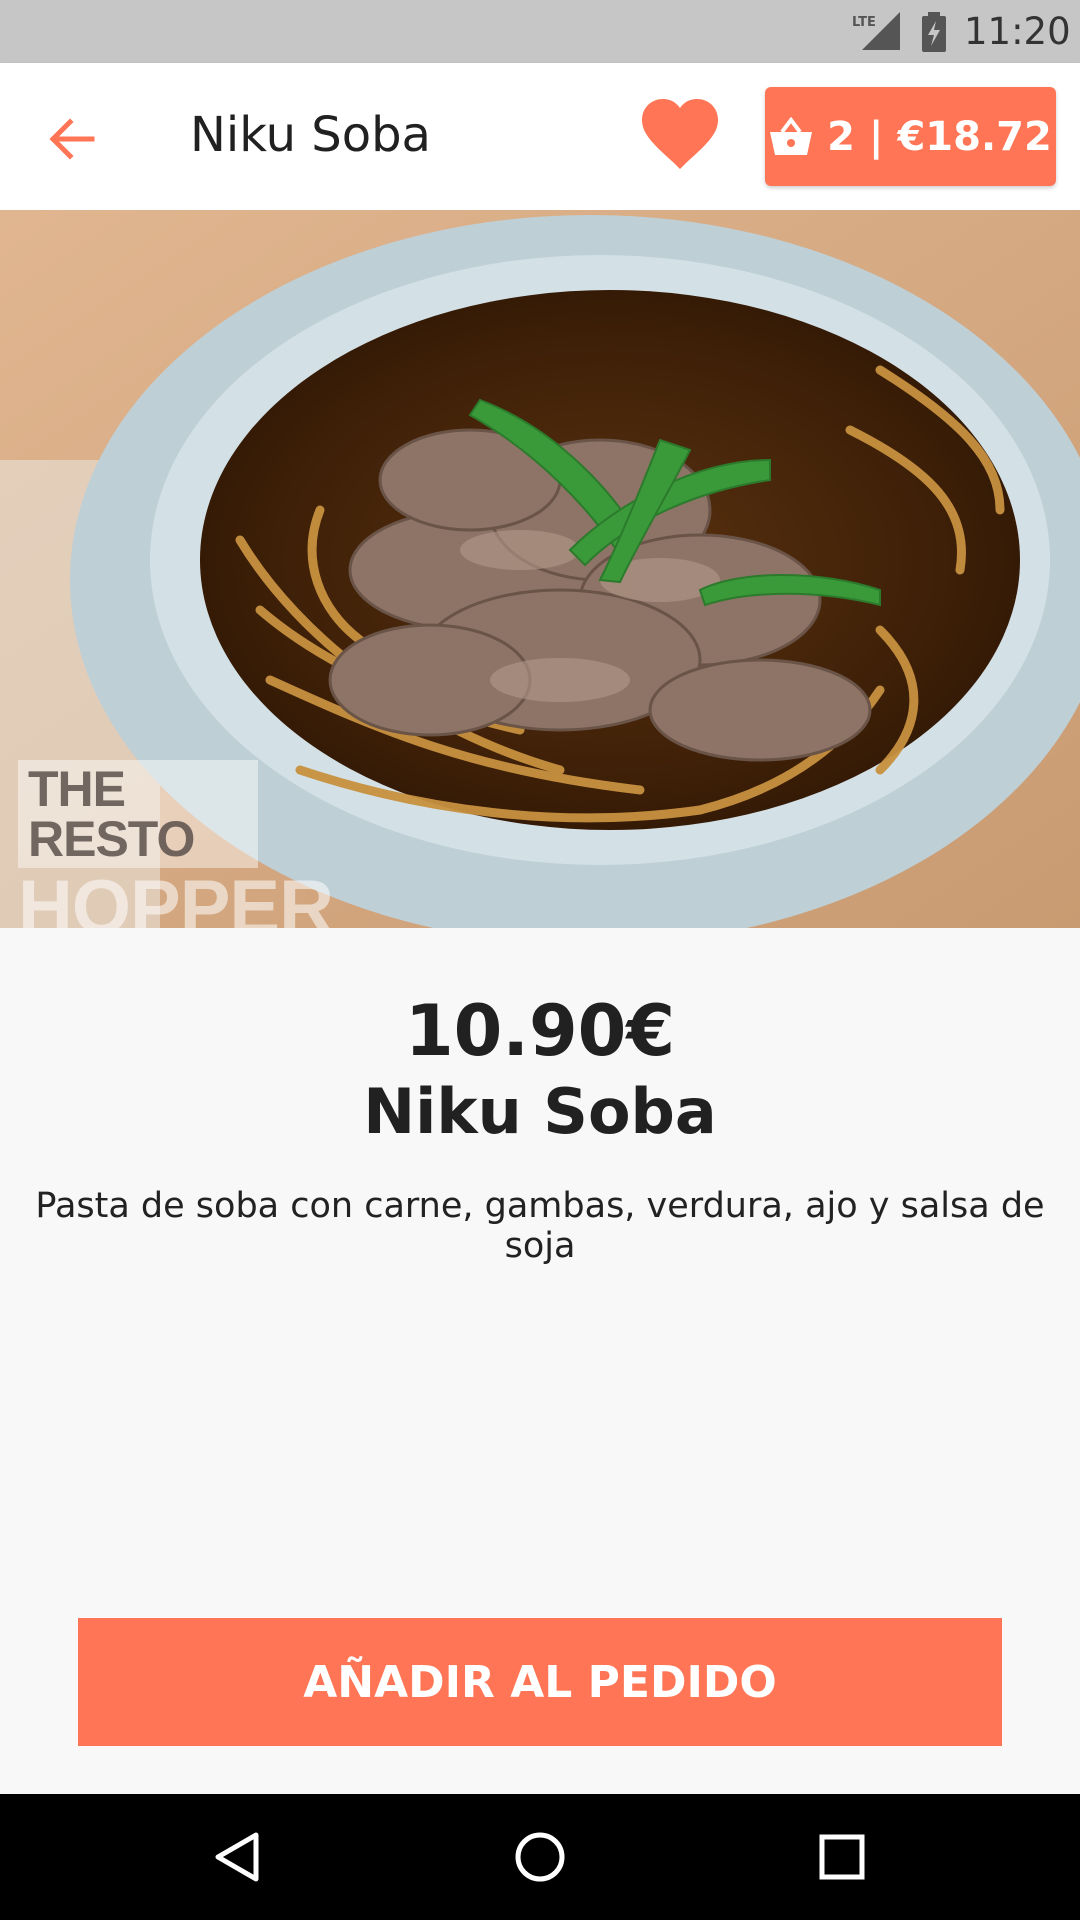 This screenshot has height=1920, width=1080. Describe the element at coordinates (138, 814) in the screenshot. I see `watermark-line1: THE RESTO` at that location.